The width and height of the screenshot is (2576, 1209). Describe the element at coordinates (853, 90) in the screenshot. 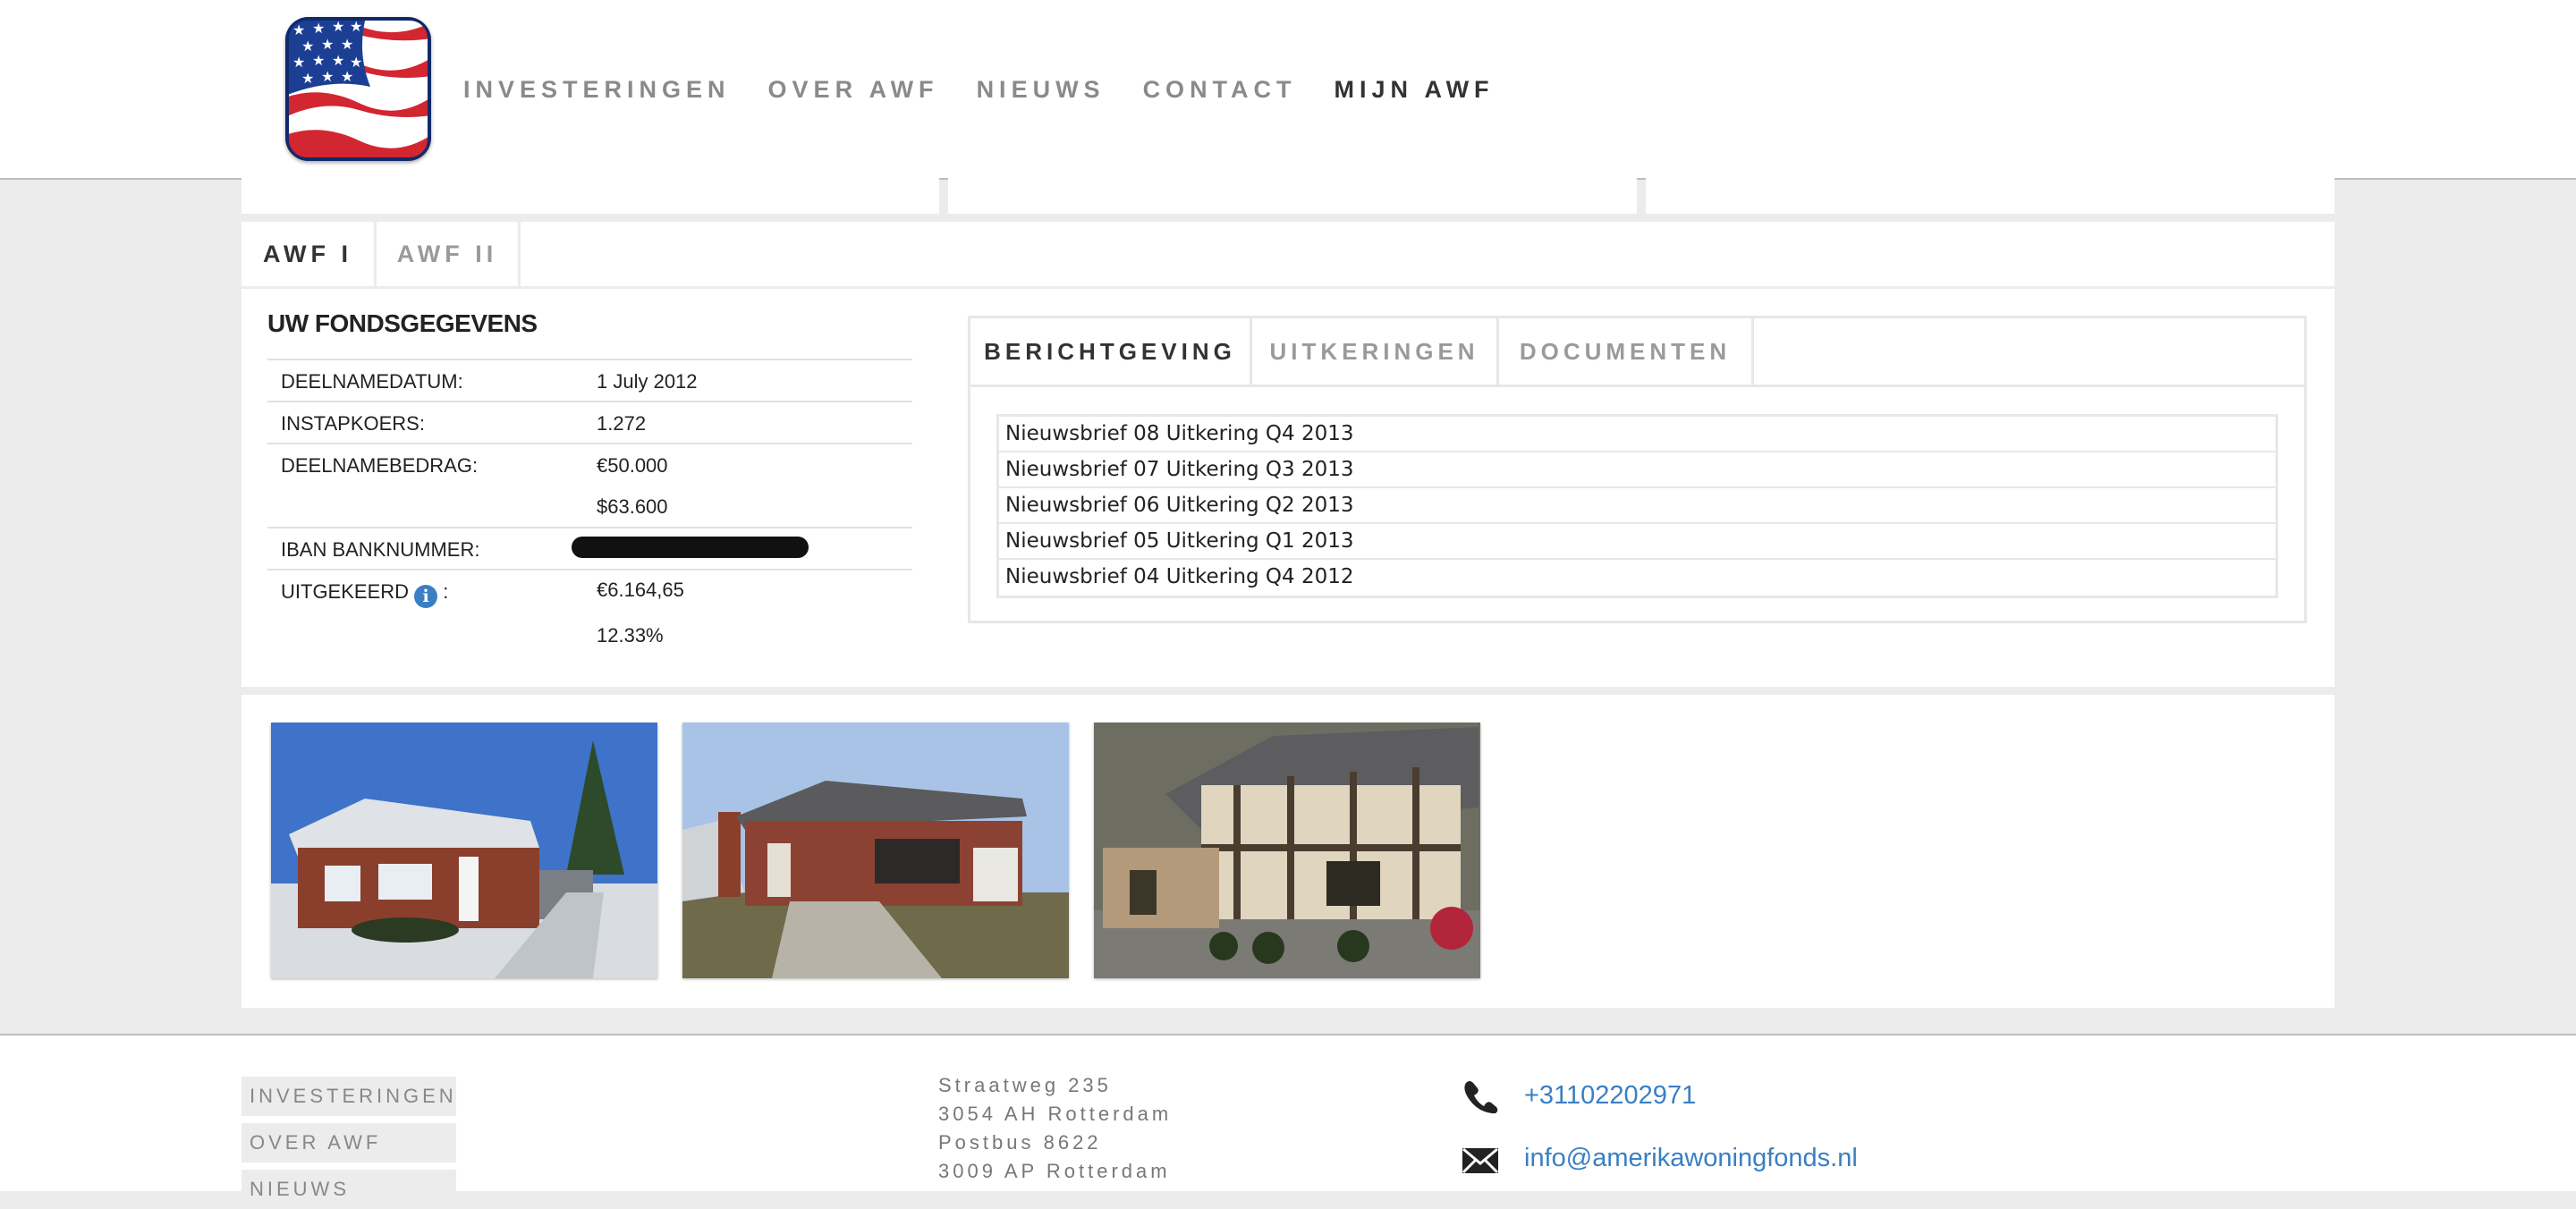

I see `nav-over-awf: OVER AWF` at that location.